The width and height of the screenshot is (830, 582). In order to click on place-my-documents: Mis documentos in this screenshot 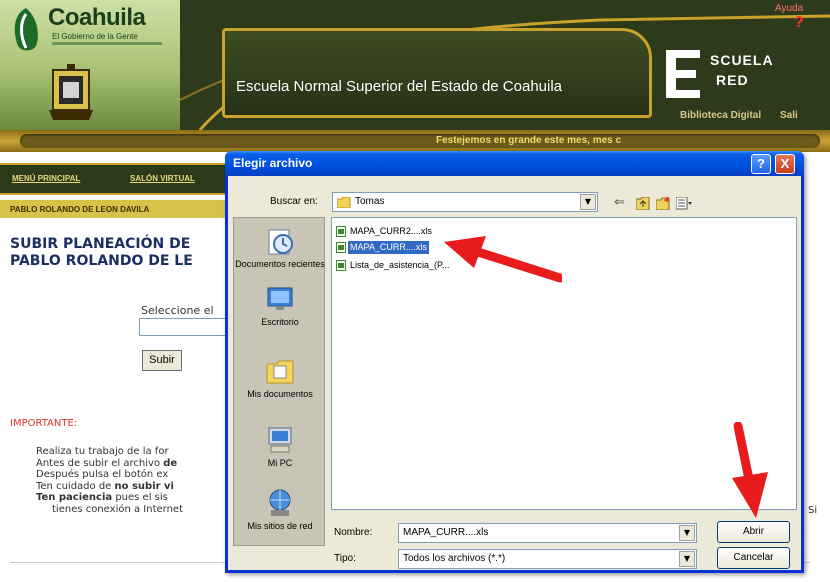, I will do `click(280, 377)`.